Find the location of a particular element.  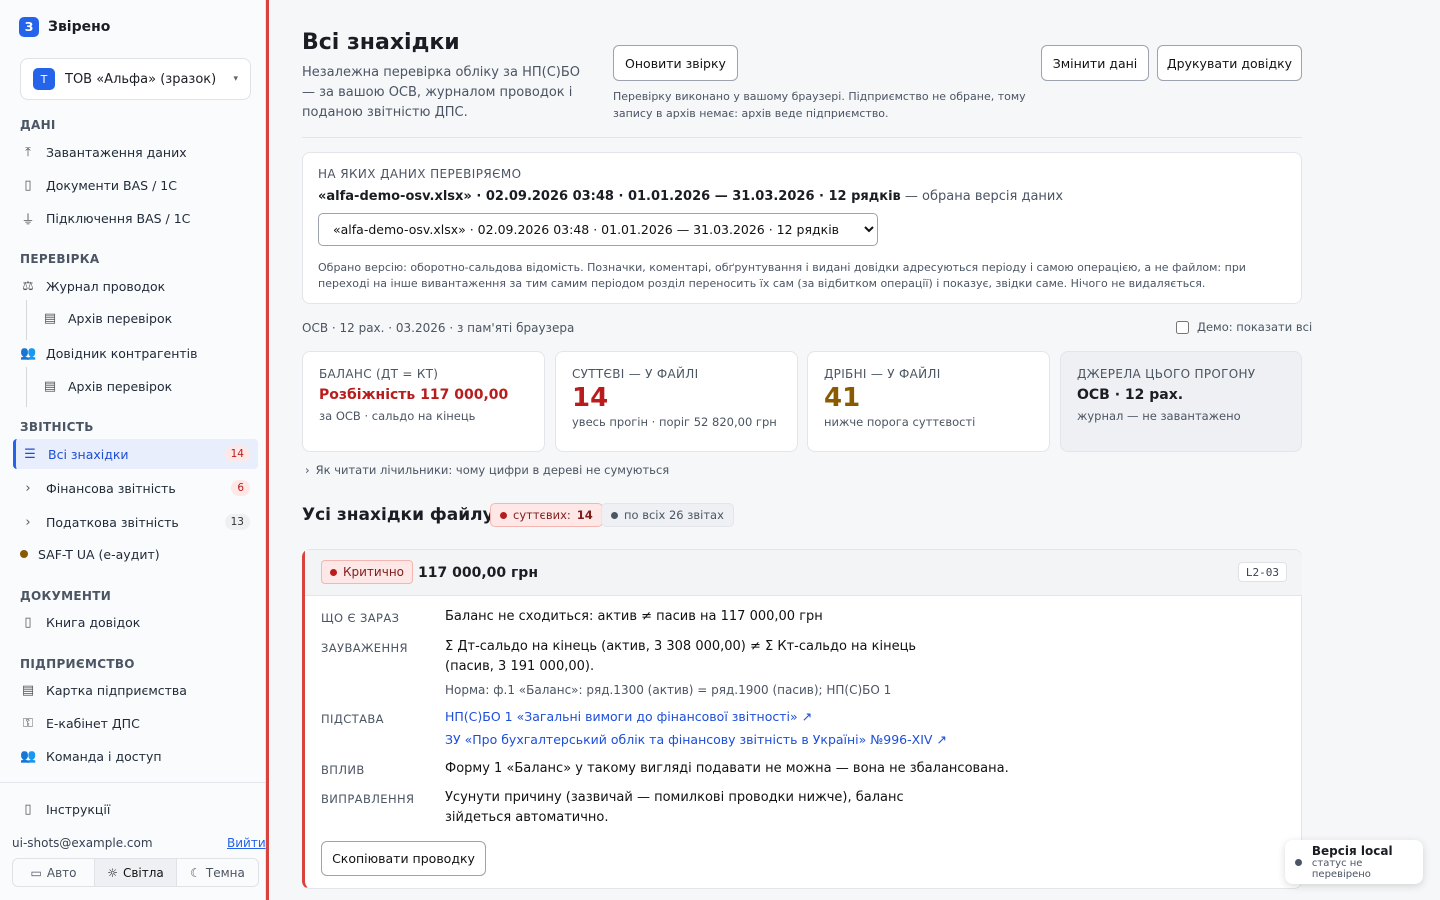

sidebar-item-upload: ⤒ Завантаження даних is located at coordinates (139, 152).